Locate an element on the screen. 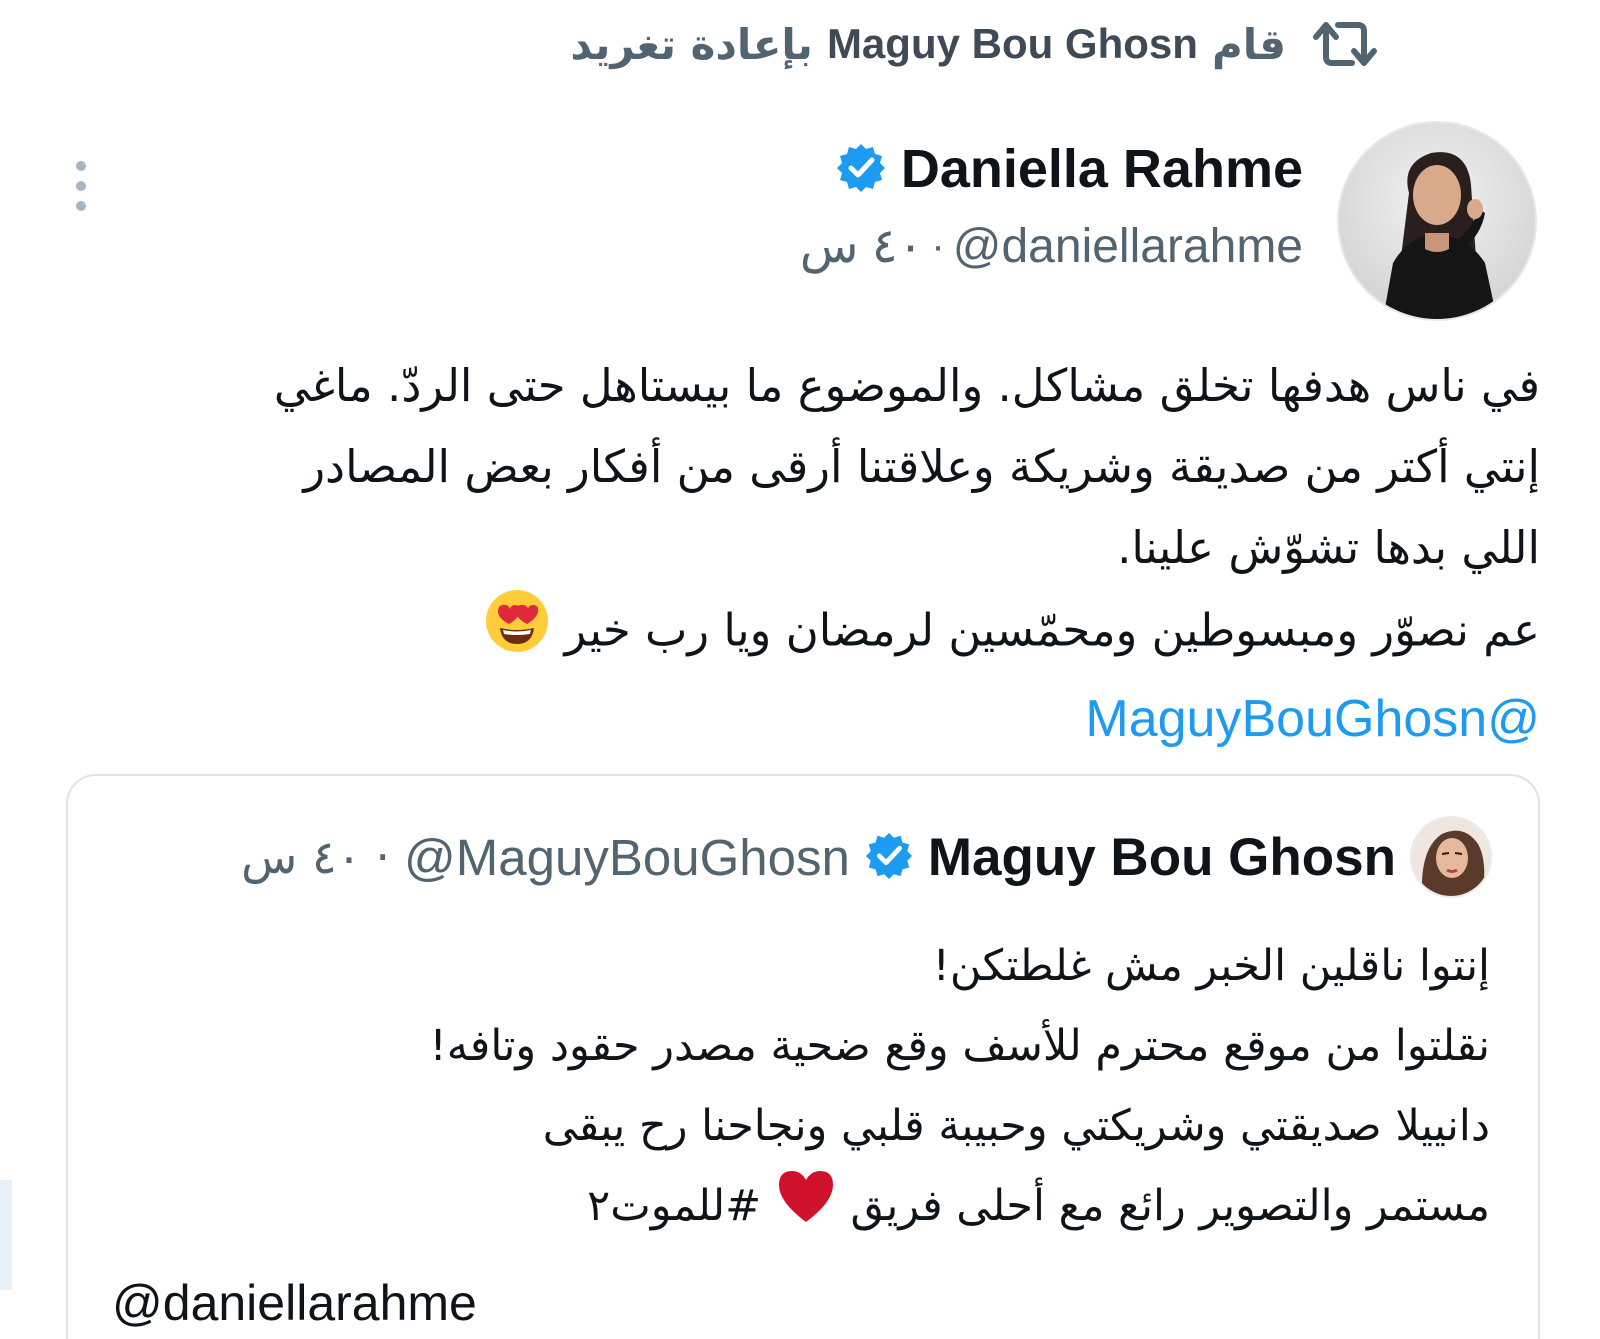 The image size is (1600, 1339). retweet-icon is located at coordinates (1345, 44).